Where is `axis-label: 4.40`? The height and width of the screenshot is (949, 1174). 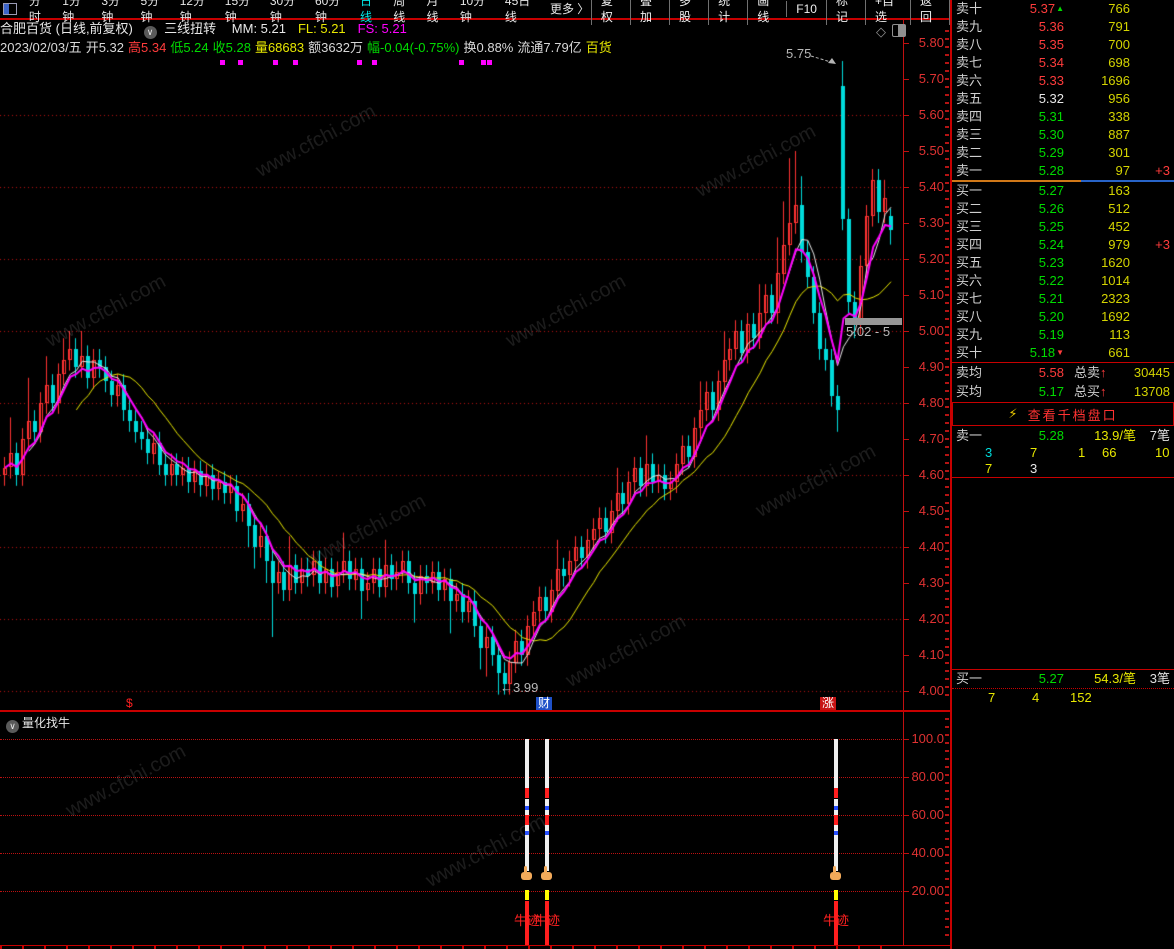
axis-label: 4.40 is located at coordinates (931, 546).